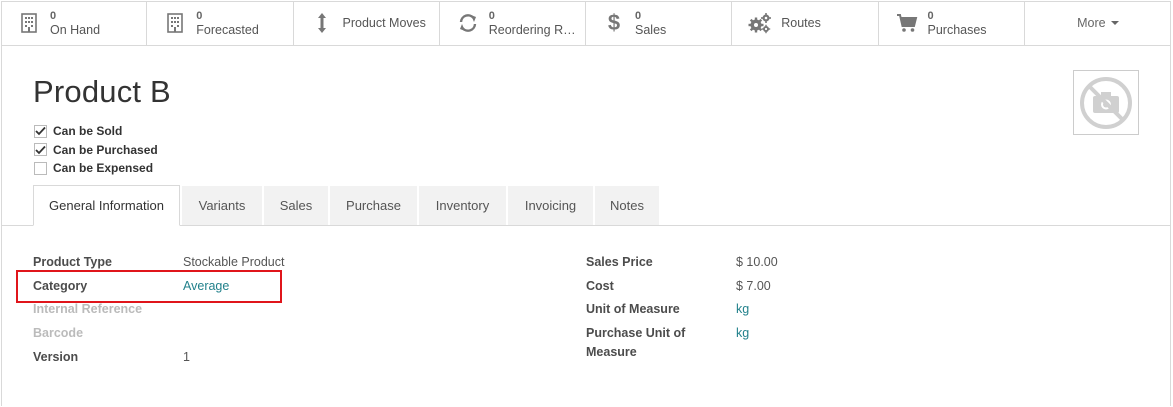 The image size is (1173, 407). I want to click on purchase-uom-link: kg, so click(742, 333).